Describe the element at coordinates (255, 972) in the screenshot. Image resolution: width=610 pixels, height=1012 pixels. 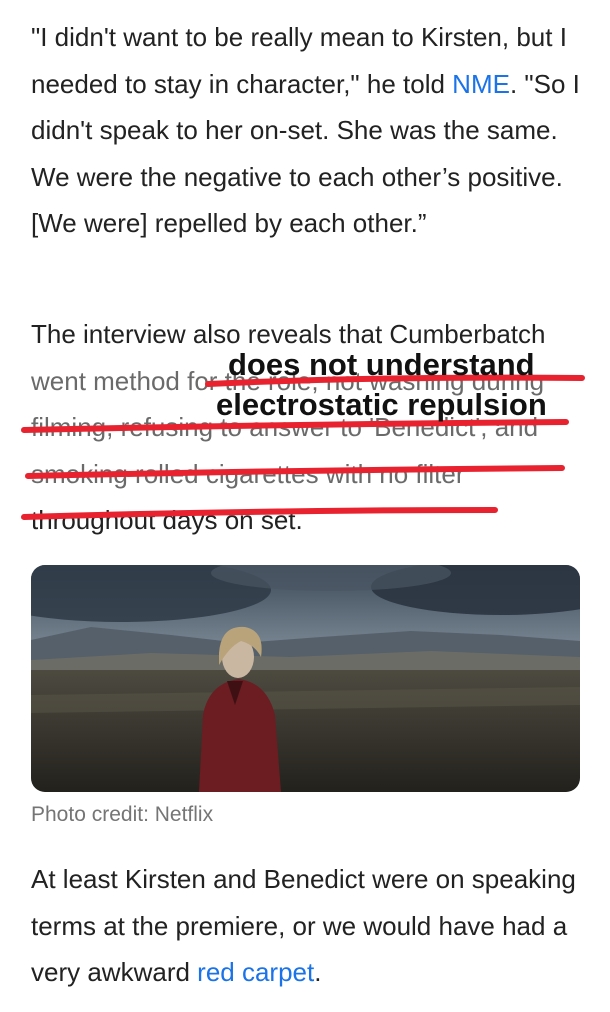
I see `red-carpet-link: red carpet` at that location.